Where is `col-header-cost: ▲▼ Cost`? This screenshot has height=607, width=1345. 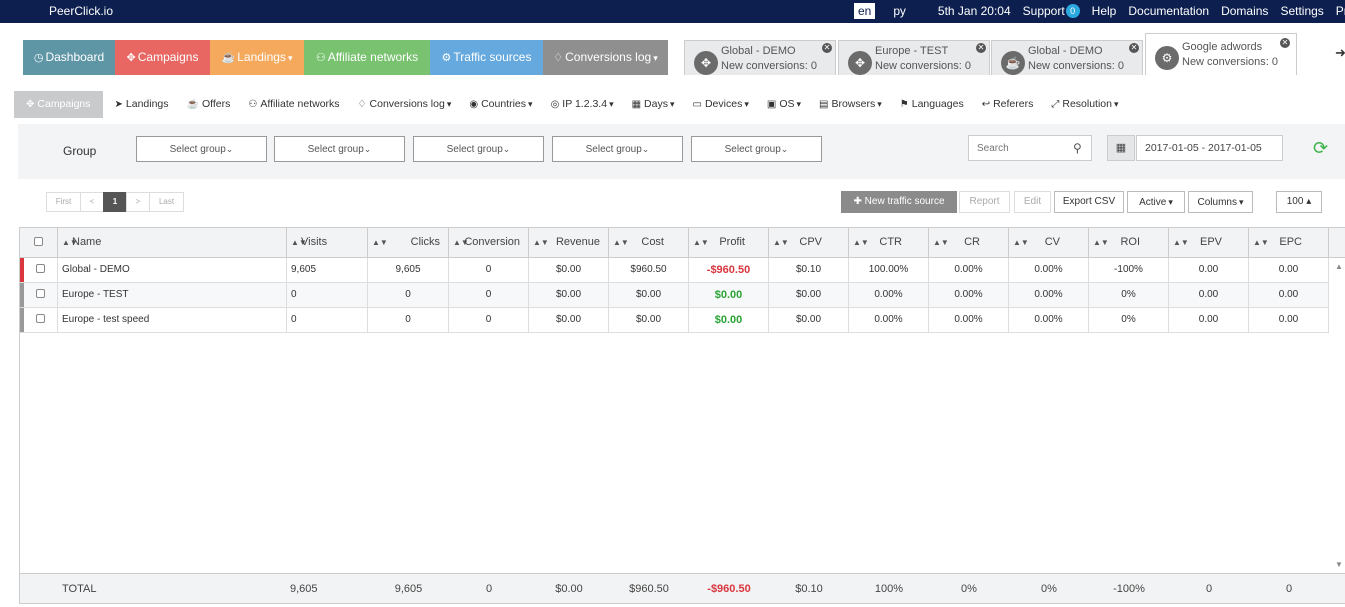
col-header-cost: ▲▼ Cost is located at coordinates (649, 242).